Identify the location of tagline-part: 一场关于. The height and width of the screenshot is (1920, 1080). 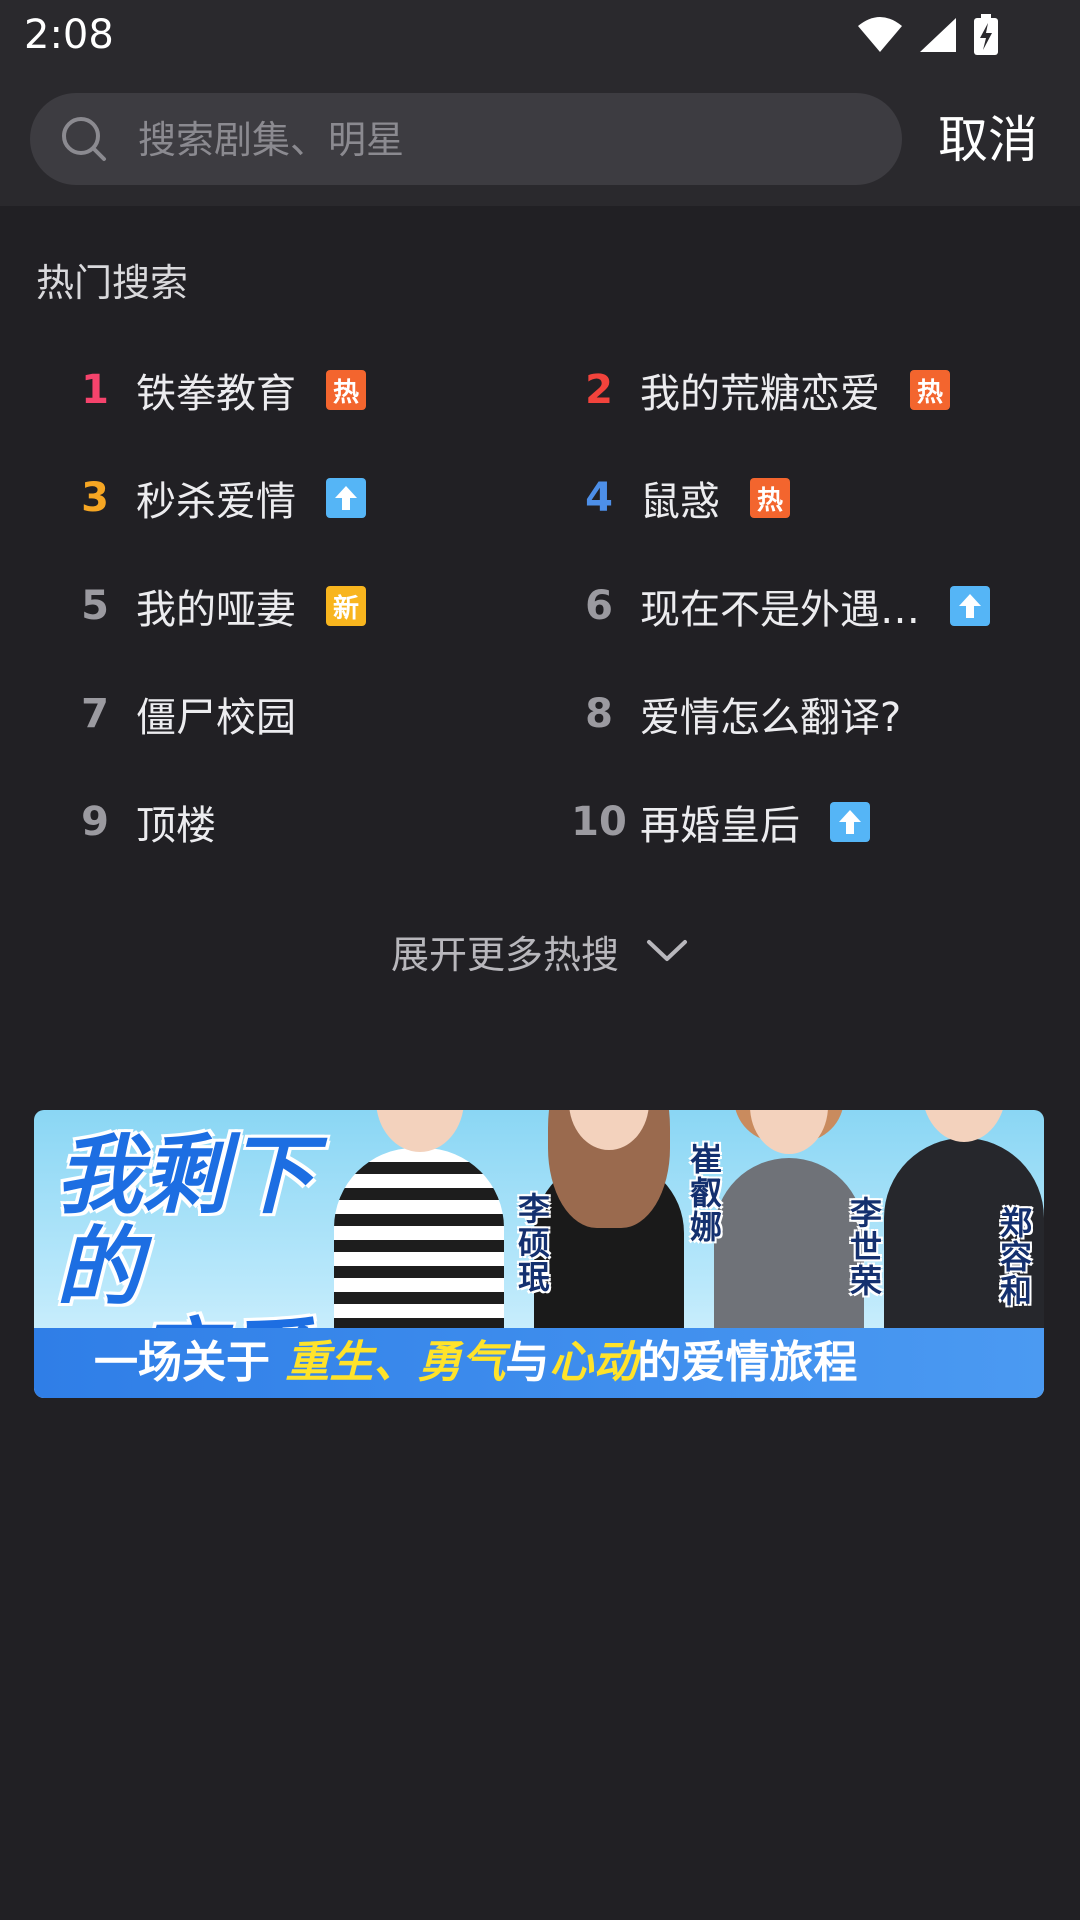
(182, 1362).